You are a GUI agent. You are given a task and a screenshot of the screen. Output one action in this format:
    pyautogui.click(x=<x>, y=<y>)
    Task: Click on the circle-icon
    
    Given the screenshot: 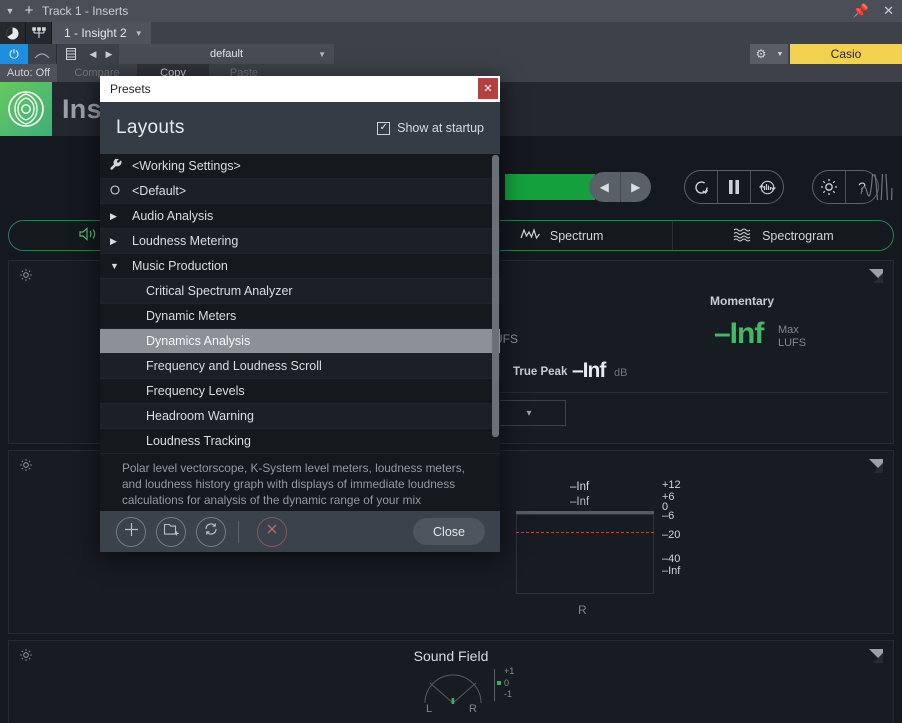 What is the action you would take?
    pyautogui.click(x=121, y=191)
    